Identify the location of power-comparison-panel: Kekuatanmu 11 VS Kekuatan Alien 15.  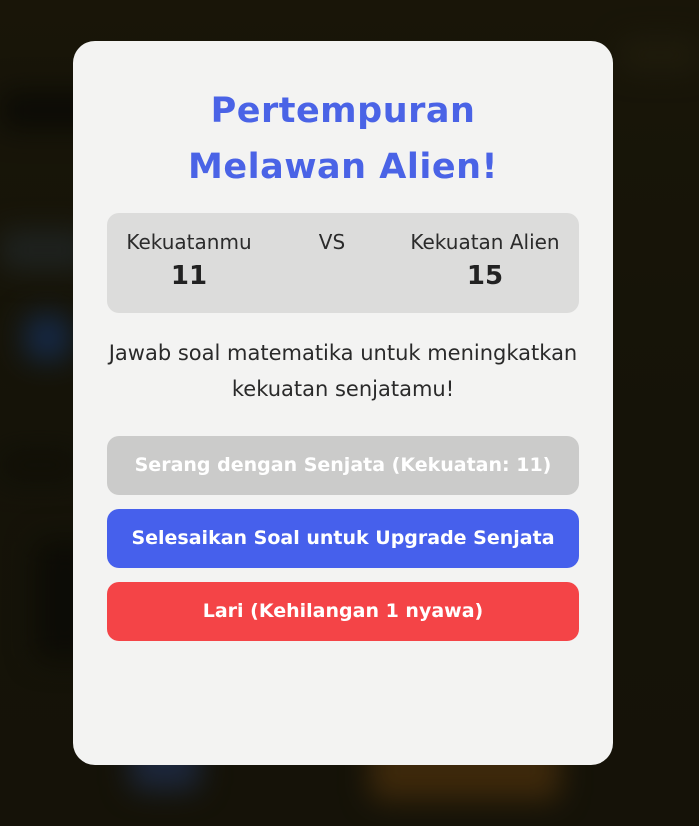
(343, 263).